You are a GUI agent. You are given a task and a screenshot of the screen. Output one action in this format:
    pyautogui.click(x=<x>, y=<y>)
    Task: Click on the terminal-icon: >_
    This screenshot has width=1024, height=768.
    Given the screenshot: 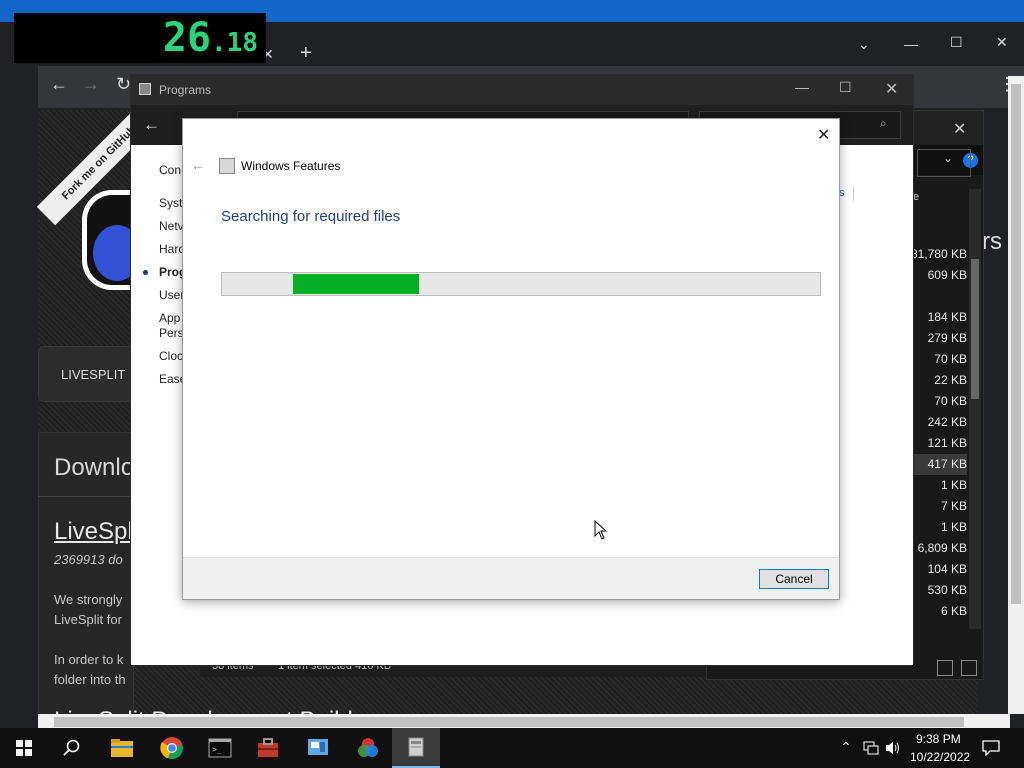 What is the action you would take?
    pyautogui.click(x=220, y=748)
    